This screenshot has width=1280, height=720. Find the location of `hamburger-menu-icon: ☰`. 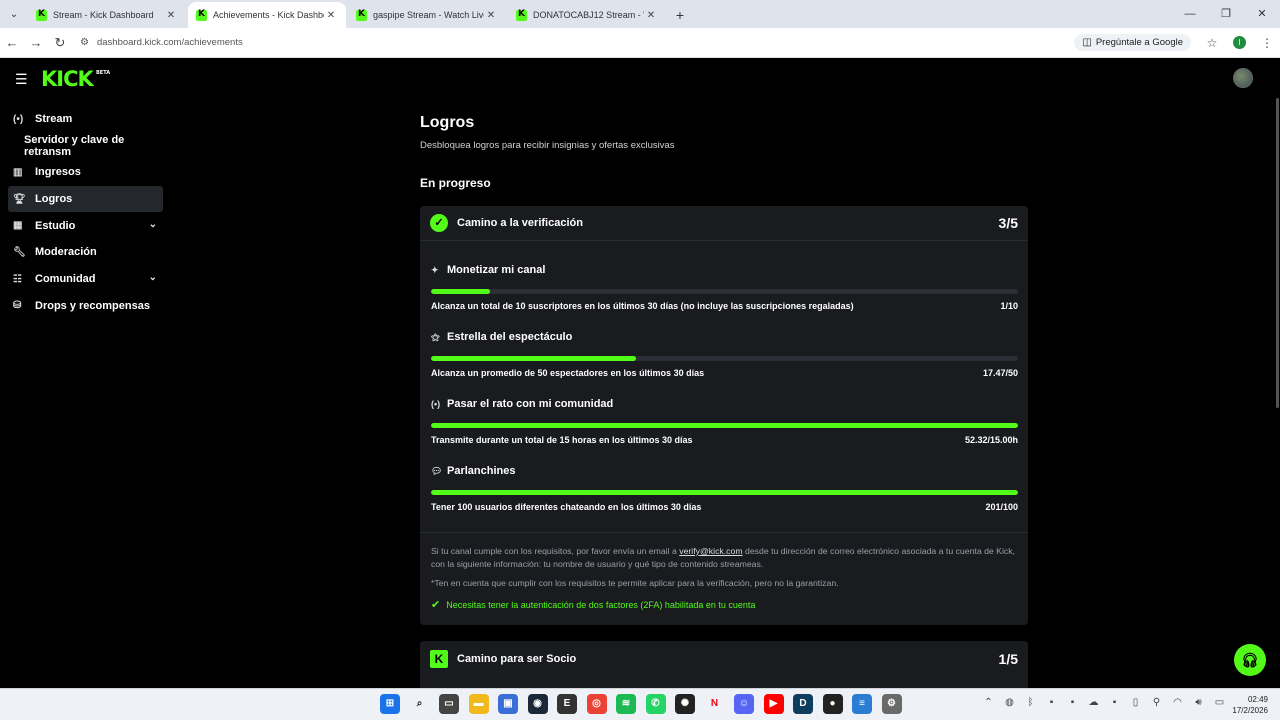

hamburger-menu-icon: ☰ is located at coordinates (21, 79).